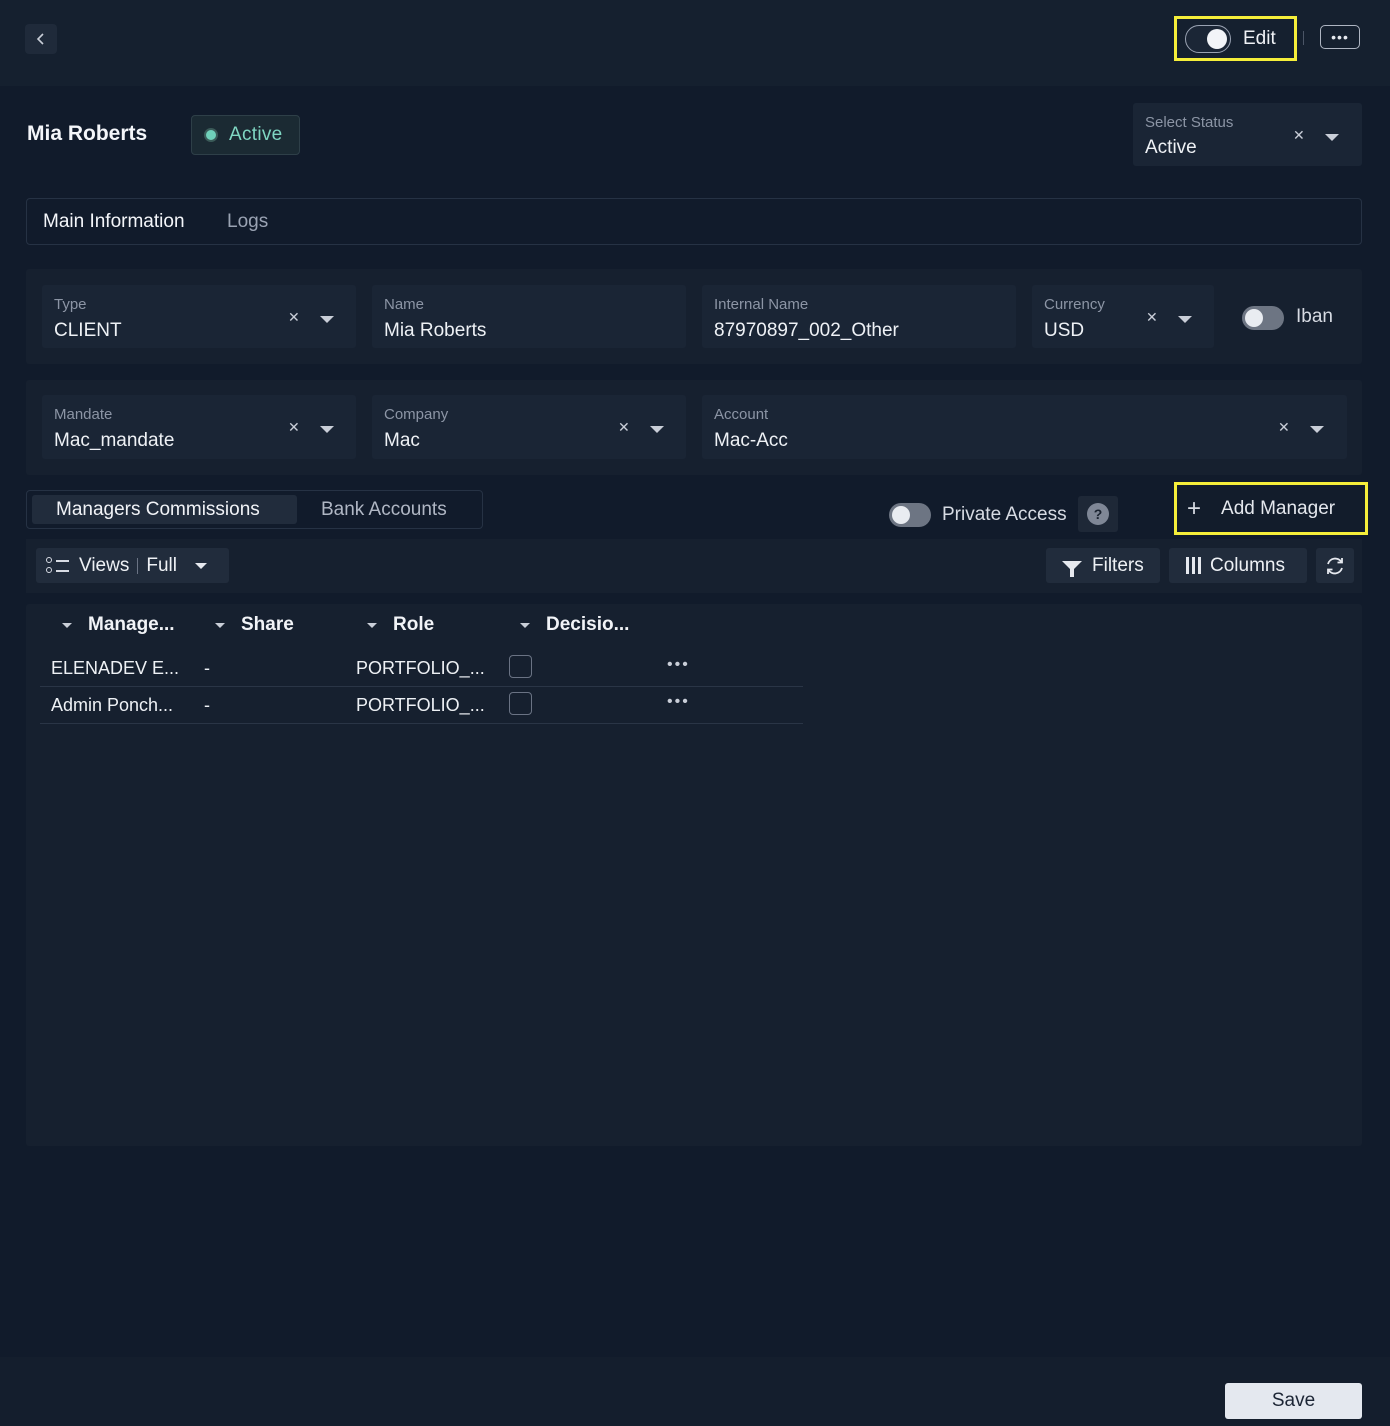  Describe the element at coordinates (751, 440) in the screenshot. I see `account-value: Mac-Acc` at that location.